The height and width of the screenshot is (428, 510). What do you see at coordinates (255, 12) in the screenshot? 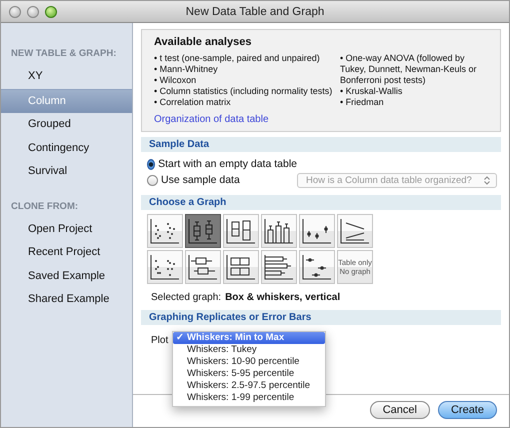
I see `window-title: New Data Table and Graph` at bounding box center [255, 12].